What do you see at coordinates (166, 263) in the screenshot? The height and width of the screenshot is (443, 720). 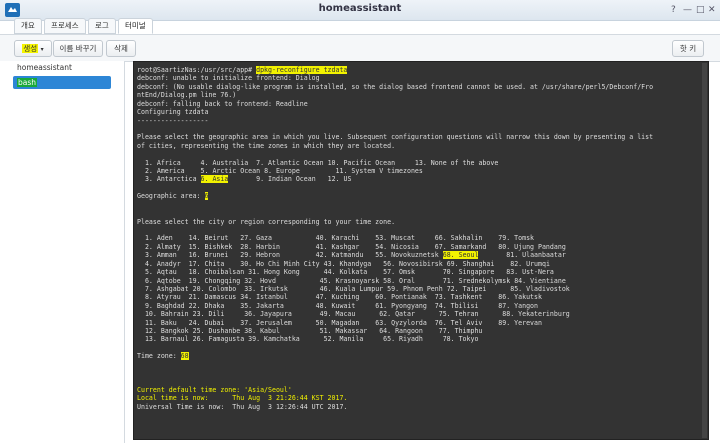 I see `city-option: 4. Anadyr` at bounding box center [166, 263].